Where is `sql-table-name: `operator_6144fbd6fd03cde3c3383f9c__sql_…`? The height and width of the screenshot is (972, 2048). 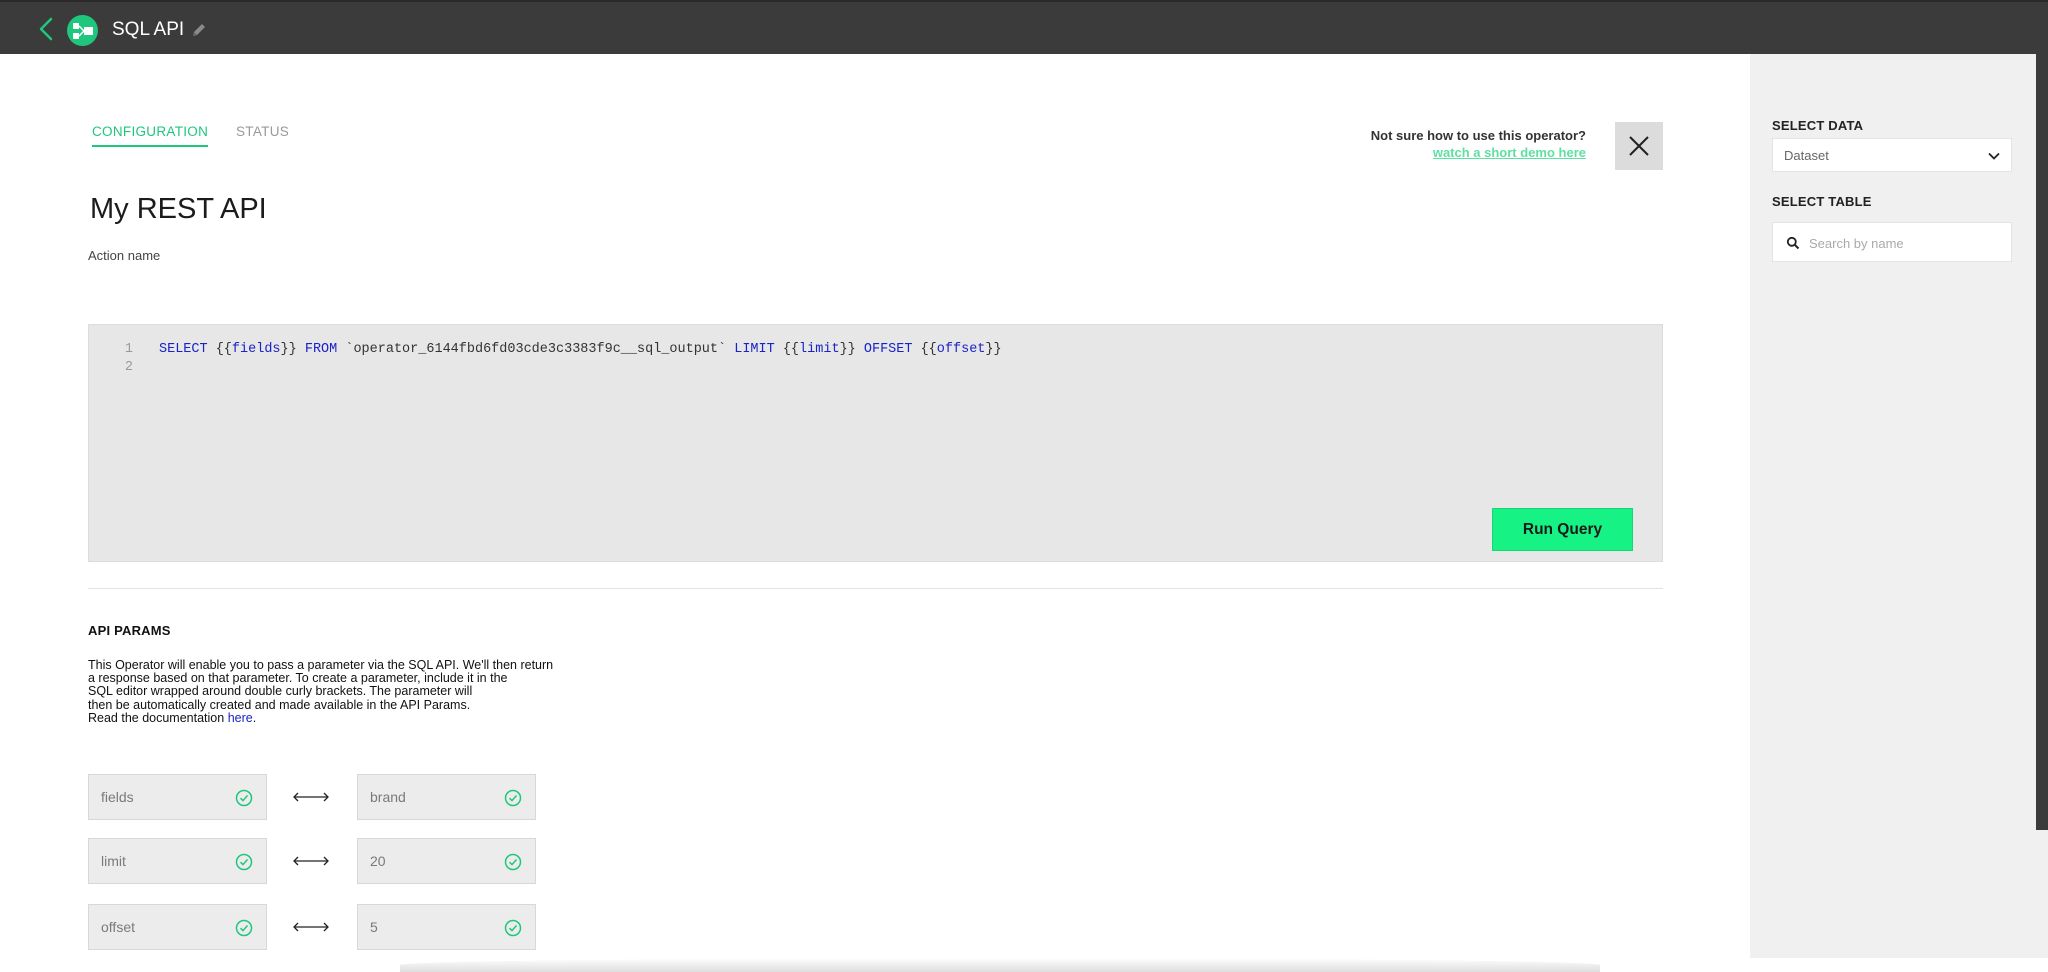 sql-table-name: `operator_6144fbd6fd03cde3c3383f9c__sql_… is located at coordinates (536, 349).